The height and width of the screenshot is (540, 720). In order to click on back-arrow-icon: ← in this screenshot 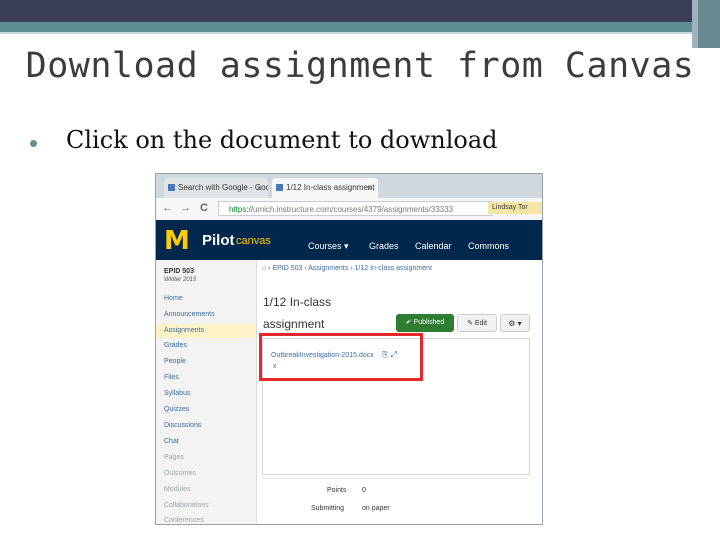, I will do `click(167, 208)`.